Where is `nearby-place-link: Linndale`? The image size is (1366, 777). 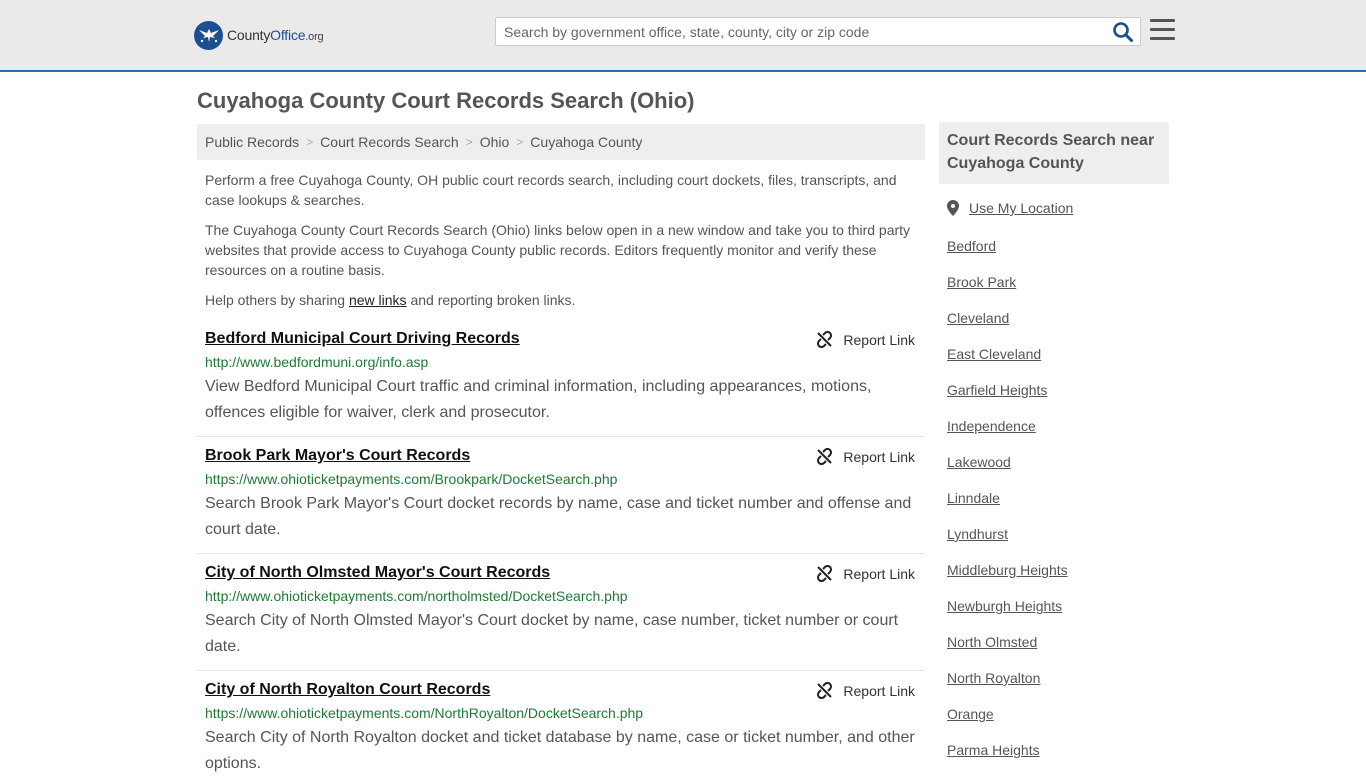 nearby-place-link: Linndale is located at coordinates (973, 498).